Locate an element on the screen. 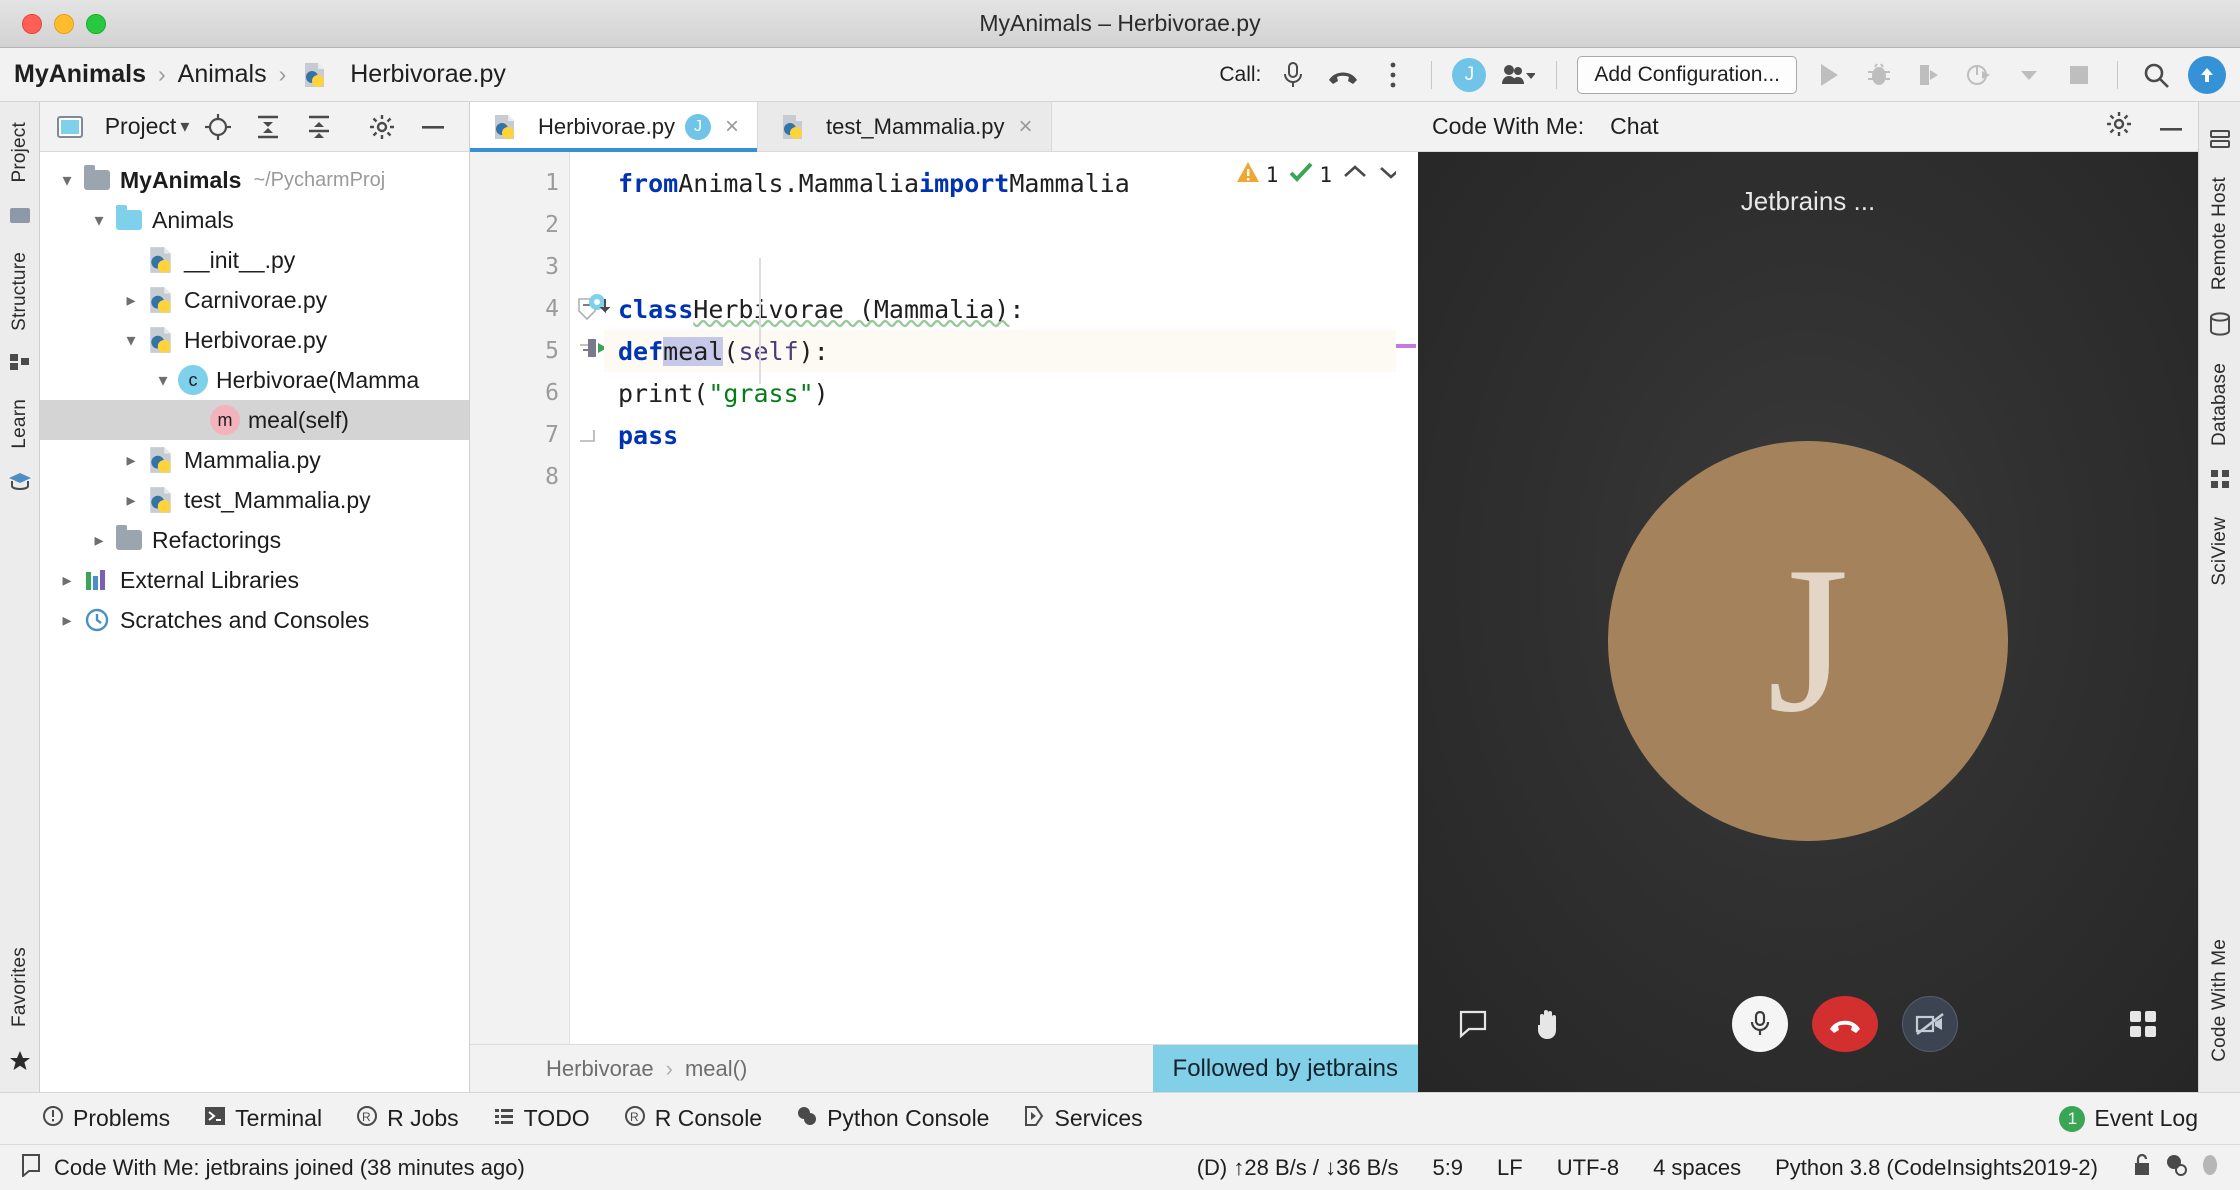 The width and height of the screenshot is (2240, 1190). sidebar-item-learn: Learn is located at coordinates (20, 424).